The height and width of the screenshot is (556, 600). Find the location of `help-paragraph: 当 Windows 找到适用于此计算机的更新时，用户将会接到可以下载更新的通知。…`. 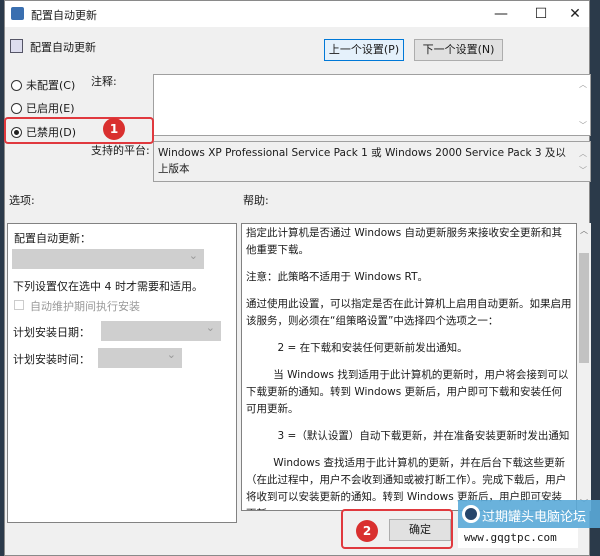

help-paragraph: 当 Windows 找到适用于此计算机的更新时，用户将会接到可以下载更新的通知。… is located at coordinates (407, 392).